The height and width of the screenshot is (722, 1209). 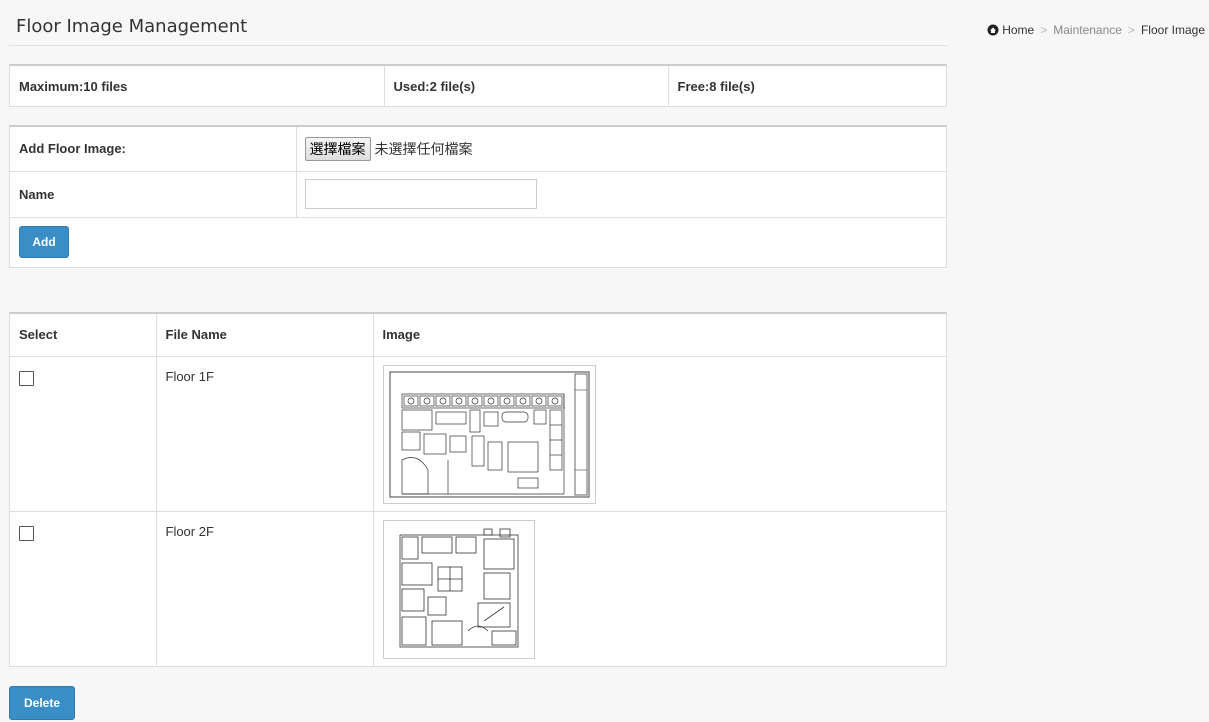 I want to click on name-label: Name, so click(x=153, y=194).